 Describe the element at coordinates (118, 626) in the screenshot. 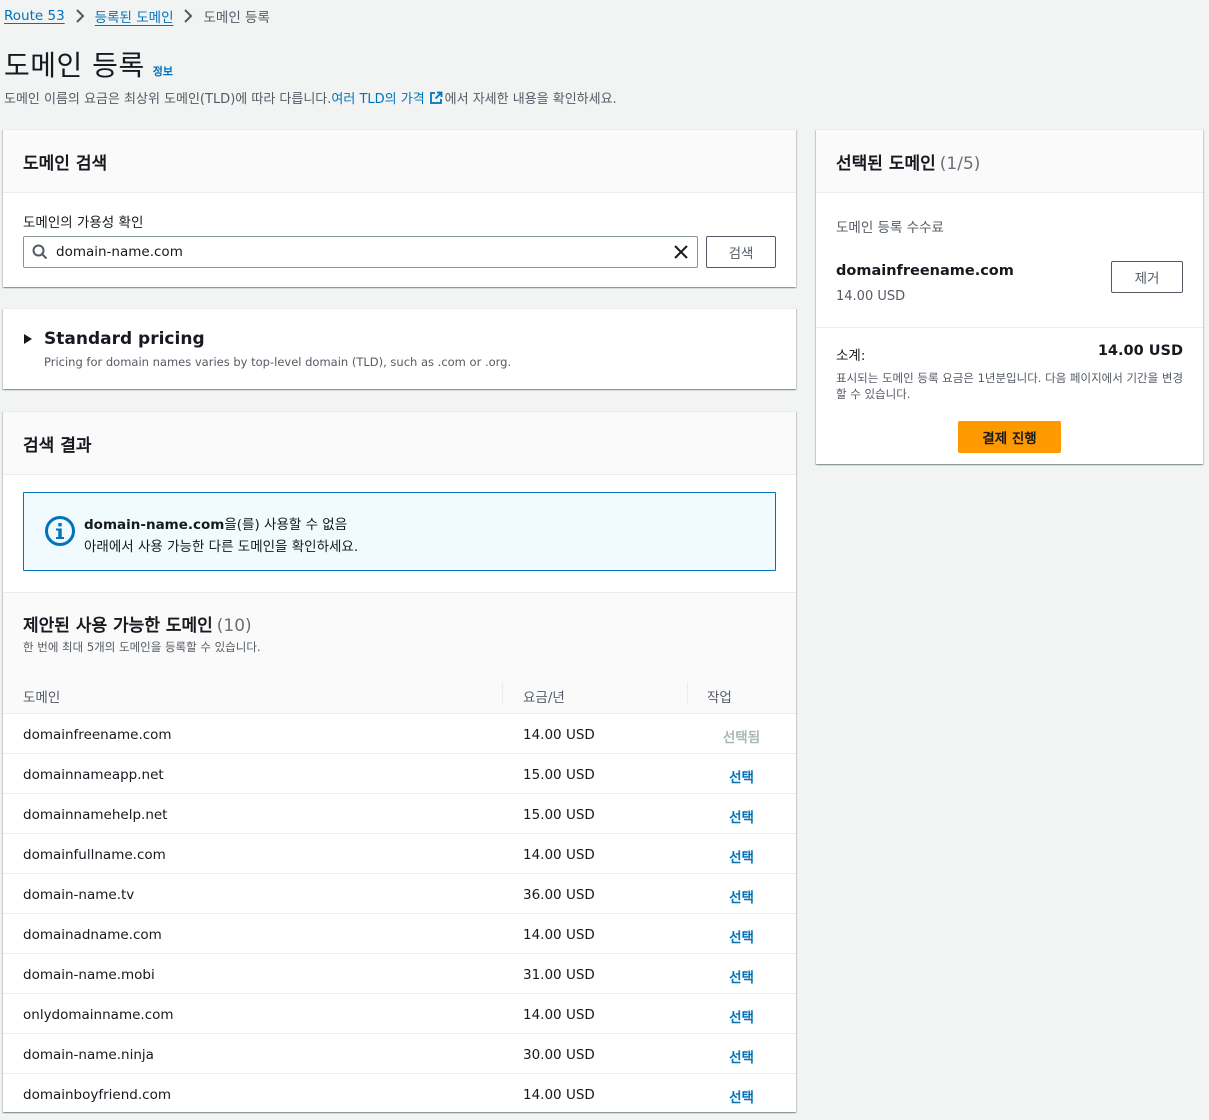

I see `suggested-domains-title-text: 제안된 사용 가능한 도메인` at that location.